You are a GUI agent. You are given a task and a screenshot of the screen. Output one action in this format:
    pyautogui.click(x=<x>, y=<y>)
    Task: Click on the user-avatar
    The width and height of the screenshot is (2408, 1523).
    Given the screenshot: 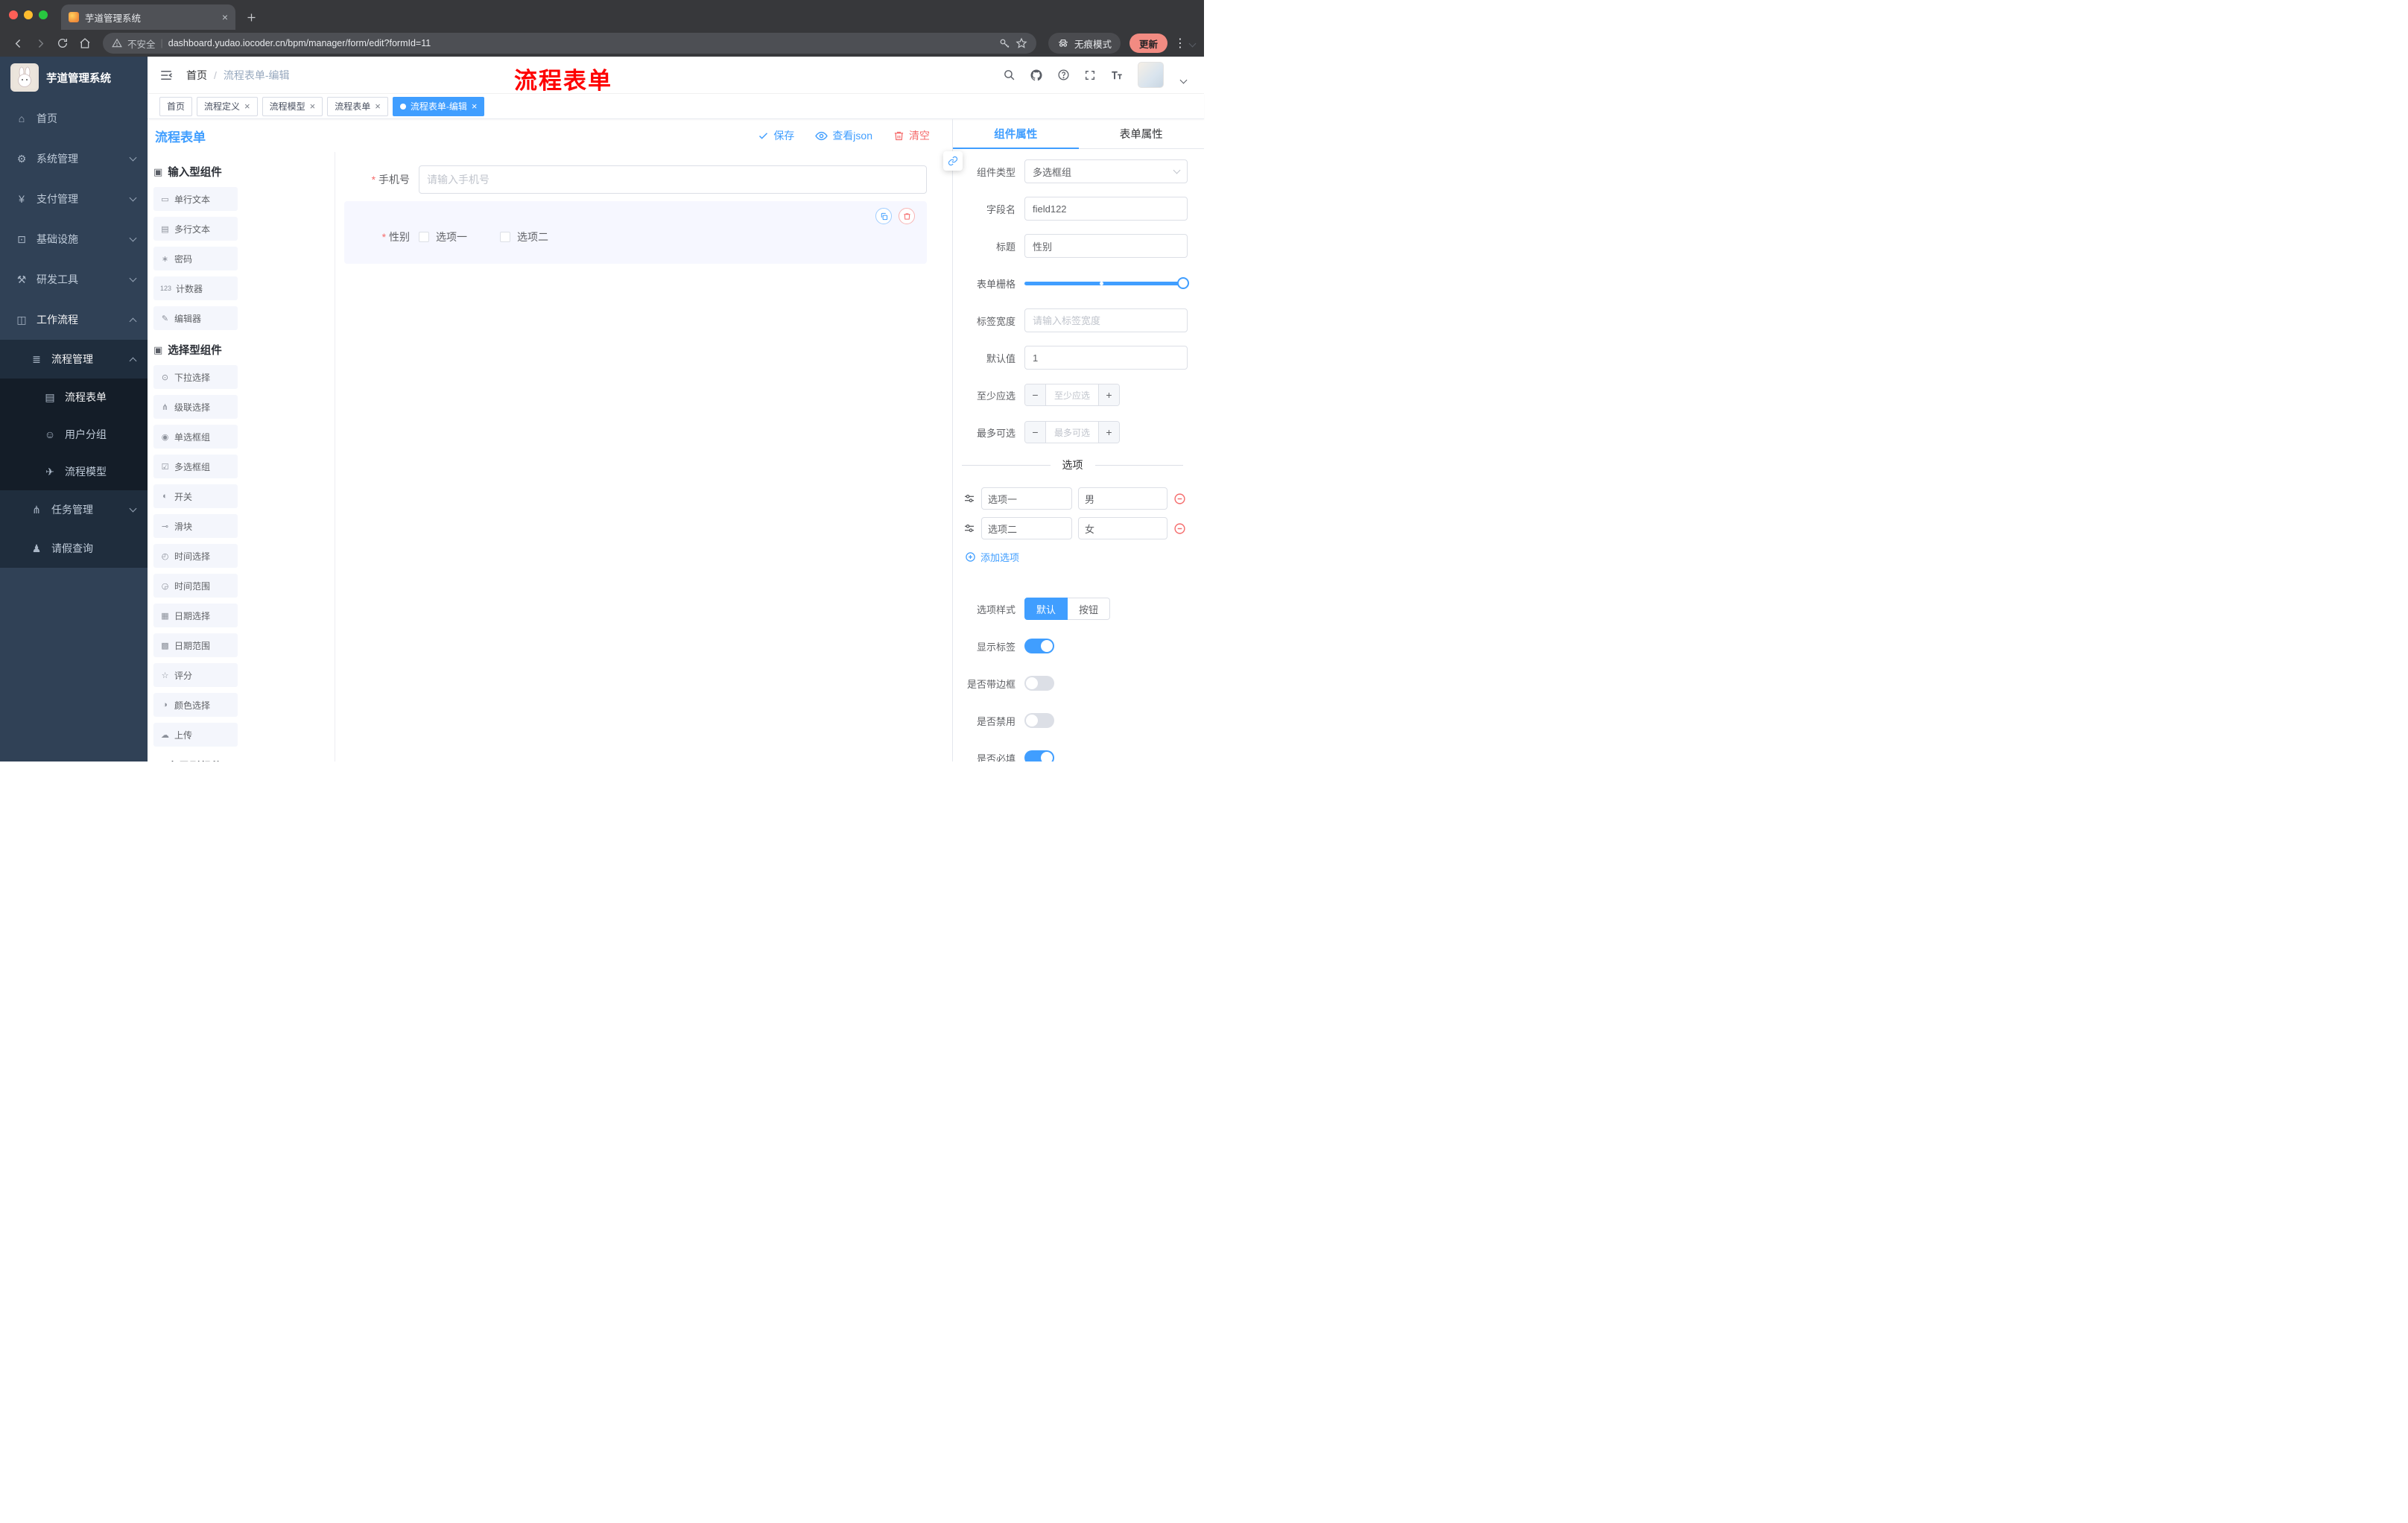 What is the action you would take?
    pyautogui.click(x=1151, y=75)
    